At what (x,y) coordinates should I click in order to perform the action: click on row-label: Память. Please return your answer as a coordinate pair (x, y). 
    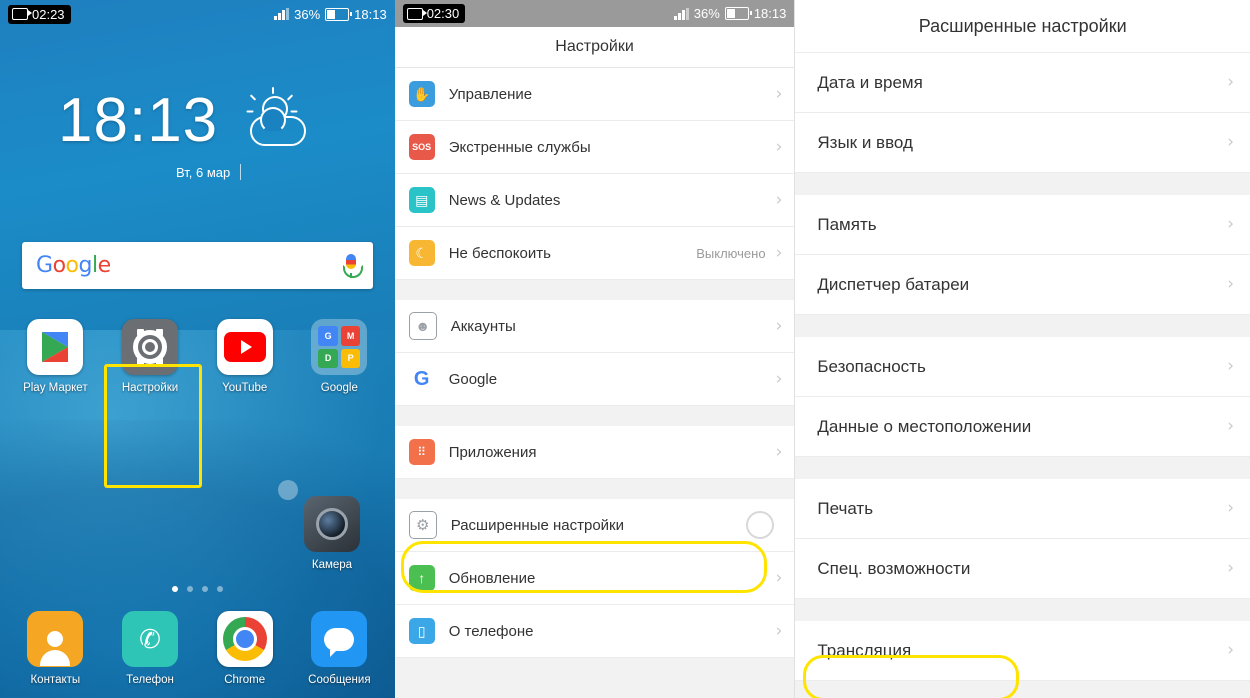
    Looking at the image, I should click on (847, 224).